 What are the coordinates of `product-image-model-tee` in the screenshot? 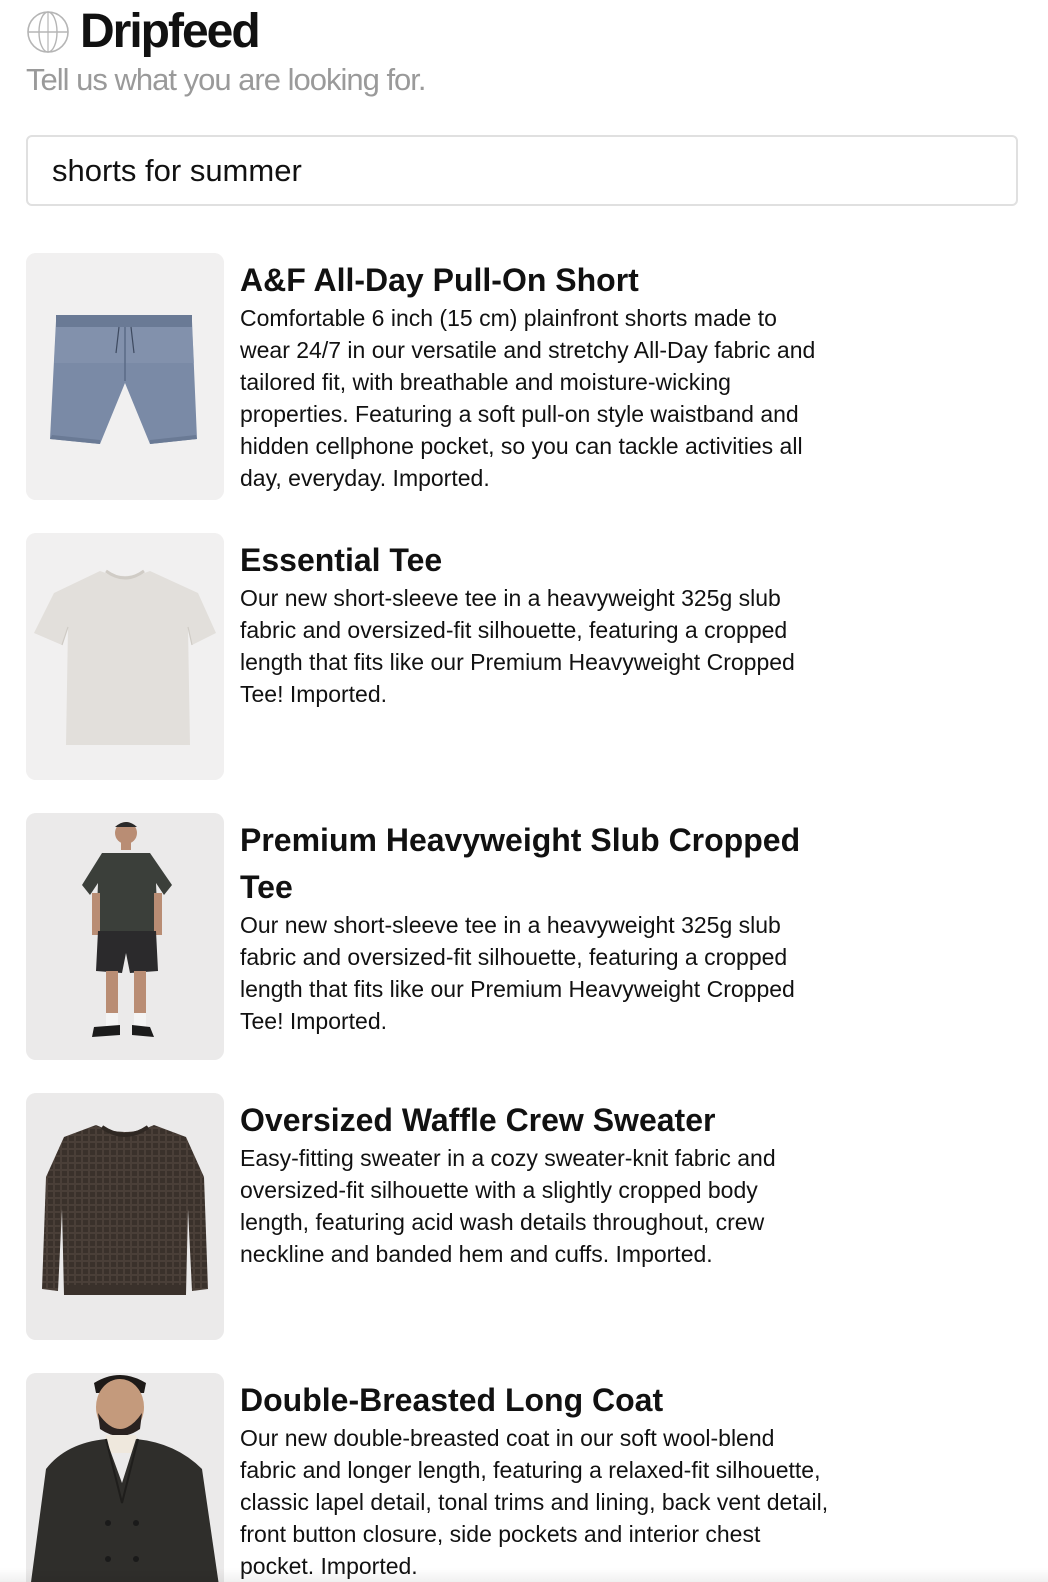 It's located at (125, 936).